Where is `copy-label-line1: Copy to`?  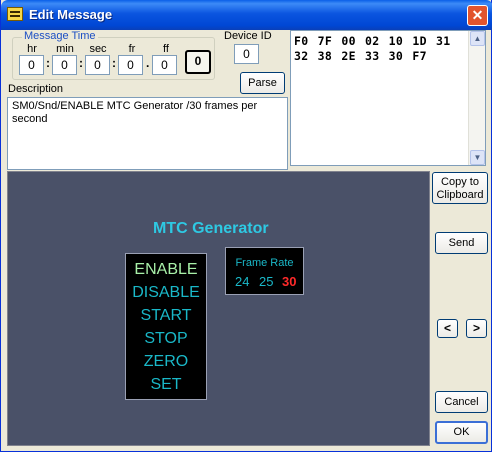
copy-label-line1: Copy to is located at coordinates (460, 182).